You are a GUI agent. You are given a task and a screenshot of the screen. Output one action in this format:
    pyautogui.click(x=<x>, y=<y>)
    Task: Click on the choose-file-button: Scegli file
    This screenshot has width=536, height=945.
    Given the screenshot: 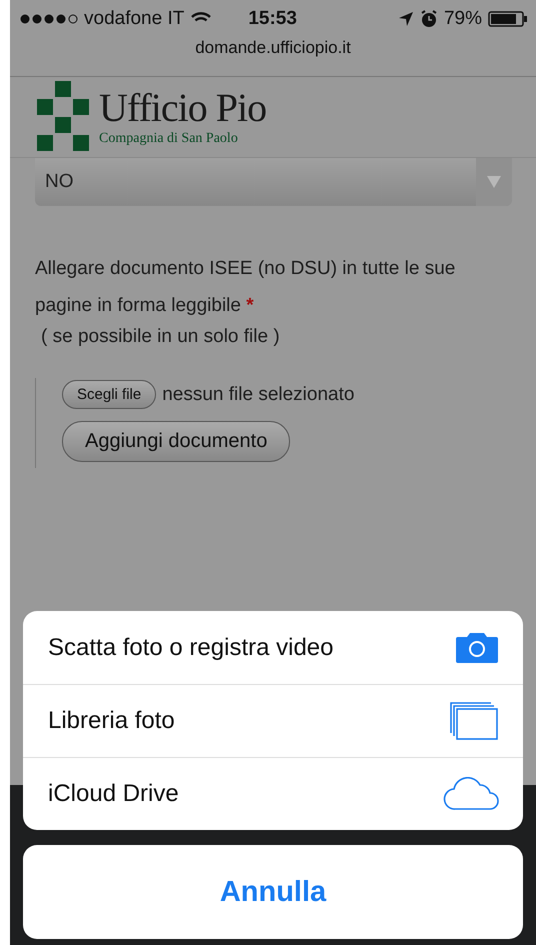 What is the action you would take?
    pyautogui.click(x=109, y=394)
    